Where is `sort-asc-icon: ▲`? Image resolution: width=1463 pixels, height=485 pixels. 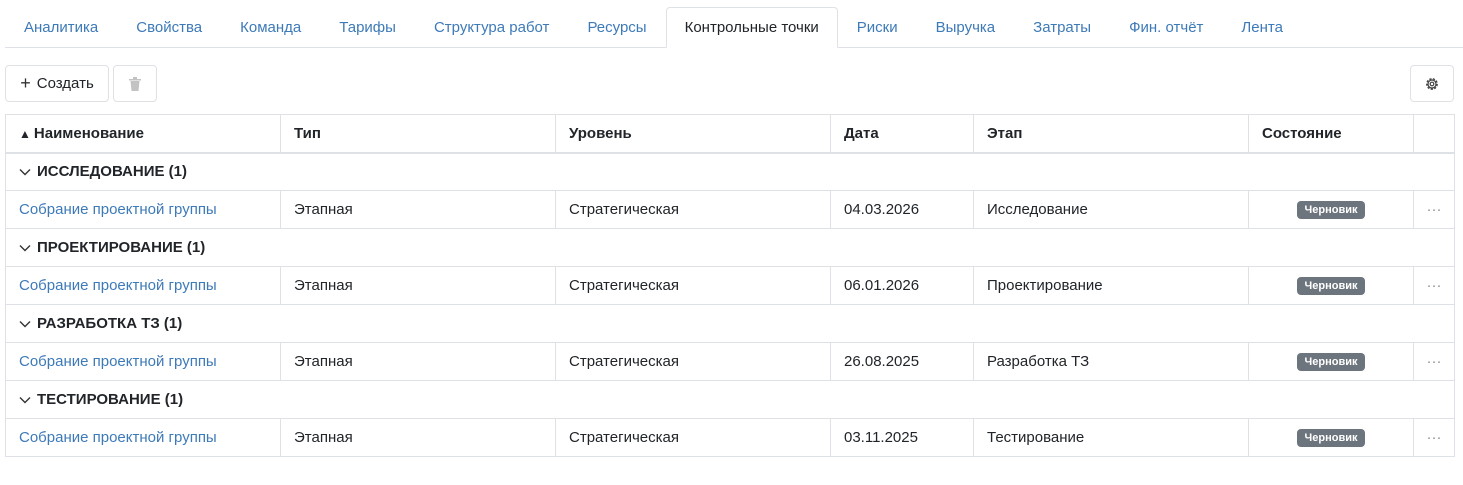 sort-asc-icon: ▲ is located at coordinates (25, 133).